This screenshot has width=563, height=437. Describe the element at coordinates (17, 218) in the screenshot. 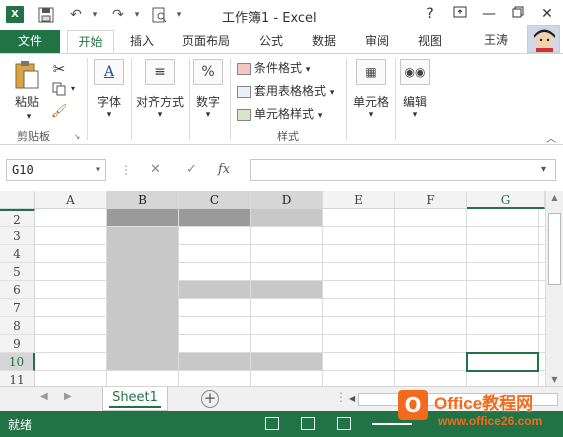

I see `row-header-2: 2` at that location.